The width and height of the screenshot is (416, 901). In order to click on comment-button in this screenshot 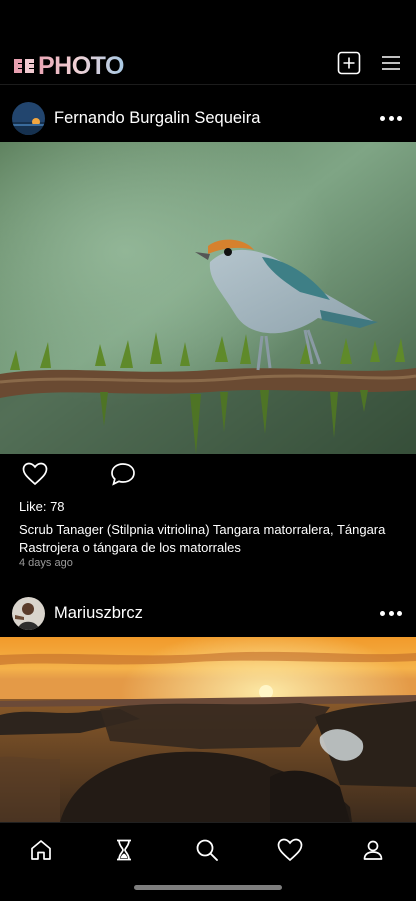, I will do `click(123, 476)`.